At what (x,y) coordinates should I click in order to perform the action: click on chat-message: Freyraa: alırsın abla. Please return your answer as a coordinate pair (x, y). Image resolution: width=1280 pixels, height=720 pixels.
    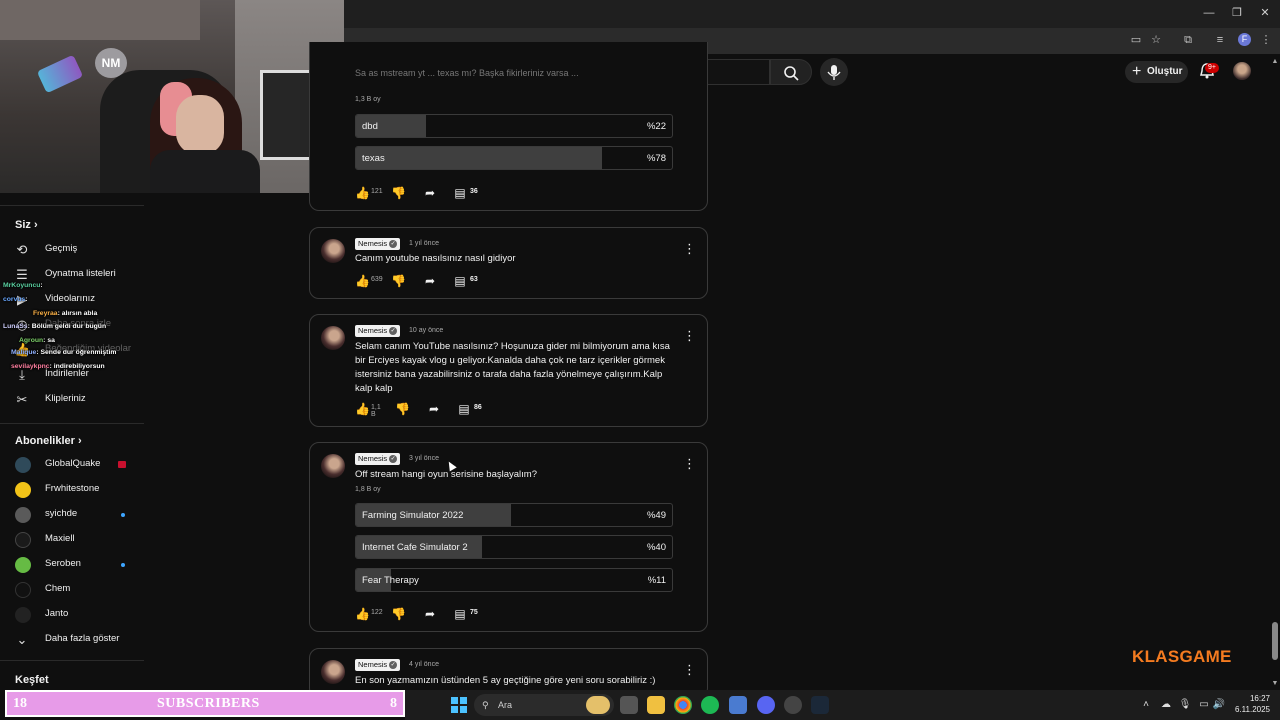
    Looking at the image, I should click on (65, 313).